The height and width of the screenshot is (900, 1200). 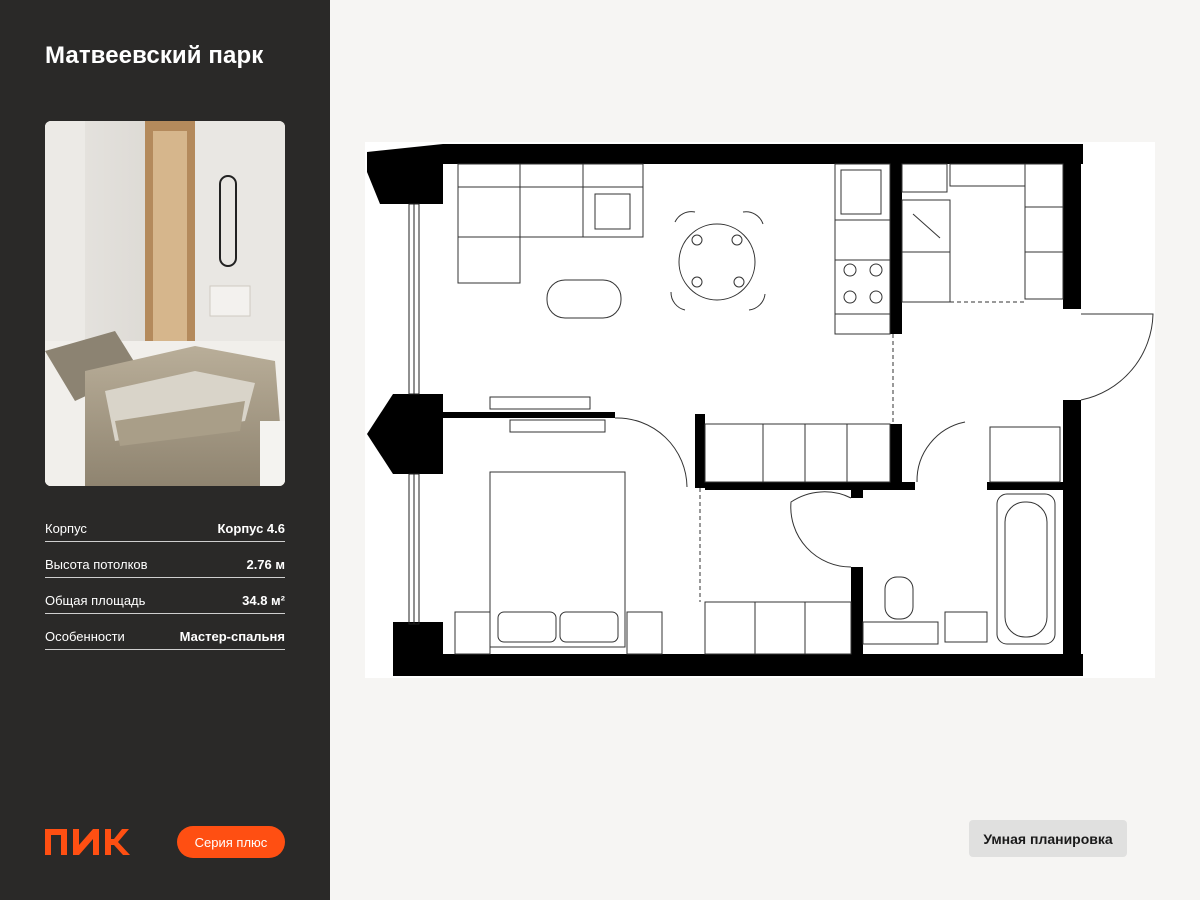 I want to click on coffee-table, so click(x=584, y=299).